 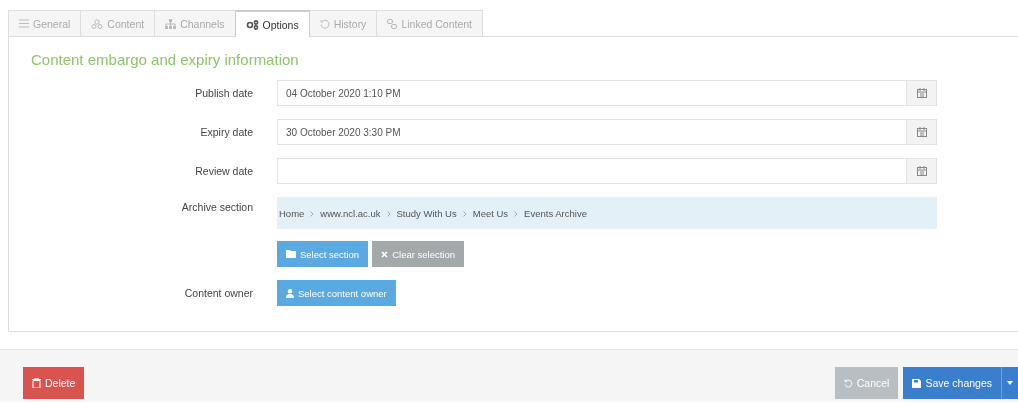 I want to click on breadcrumb-item: Home, so click(x=292, y=213).